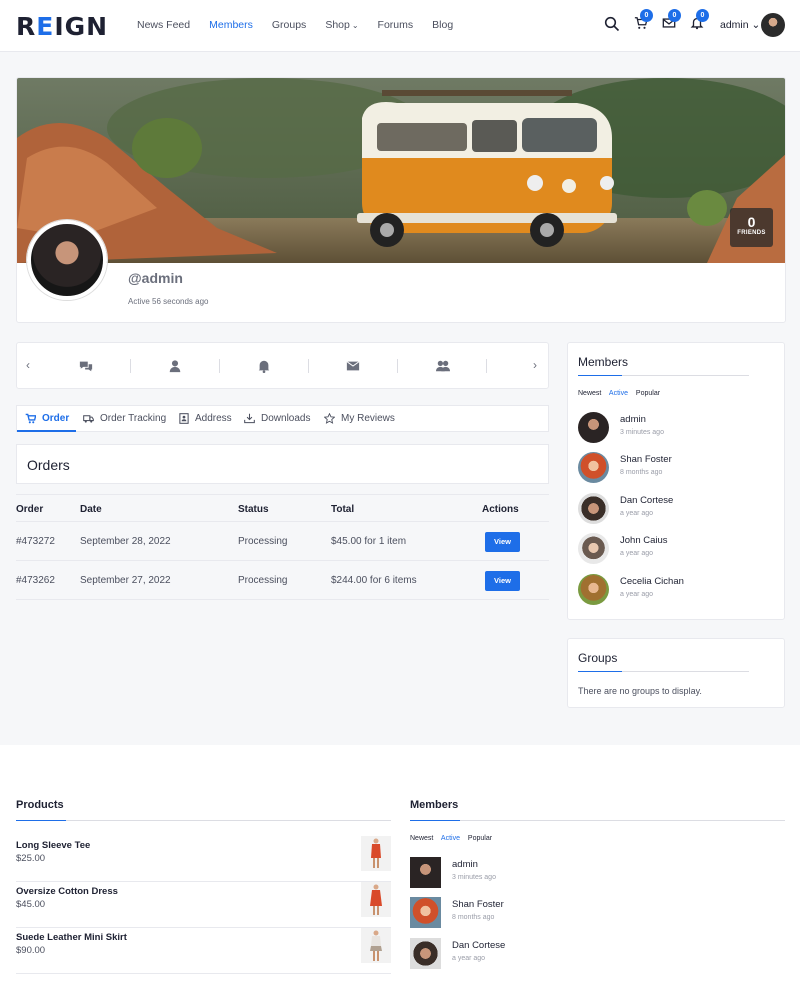 This screenshot has height=1000, width=800. Describe the element at coordinates (203, 905) in the screenshot. I see `list-item: Oversize Cotton Dress $45.00` at that location.